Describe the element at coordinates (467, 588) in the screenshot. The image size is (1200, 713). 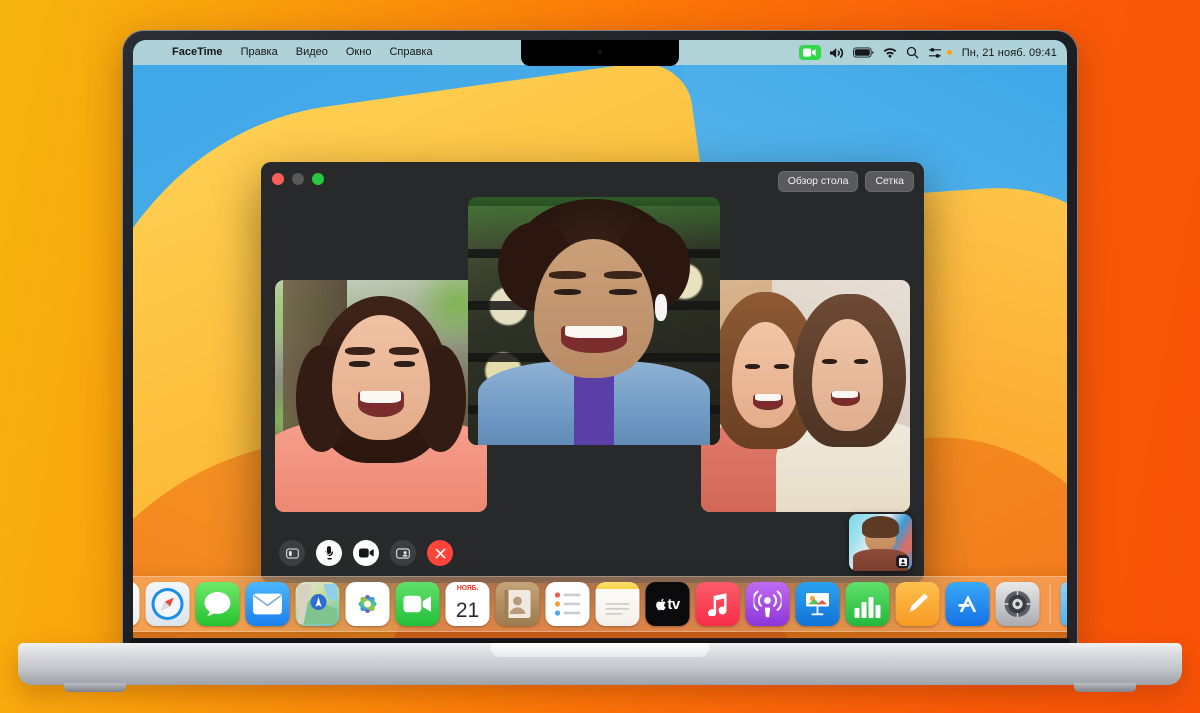
I see `calendar-month-label: НОЯБ.` at that location.